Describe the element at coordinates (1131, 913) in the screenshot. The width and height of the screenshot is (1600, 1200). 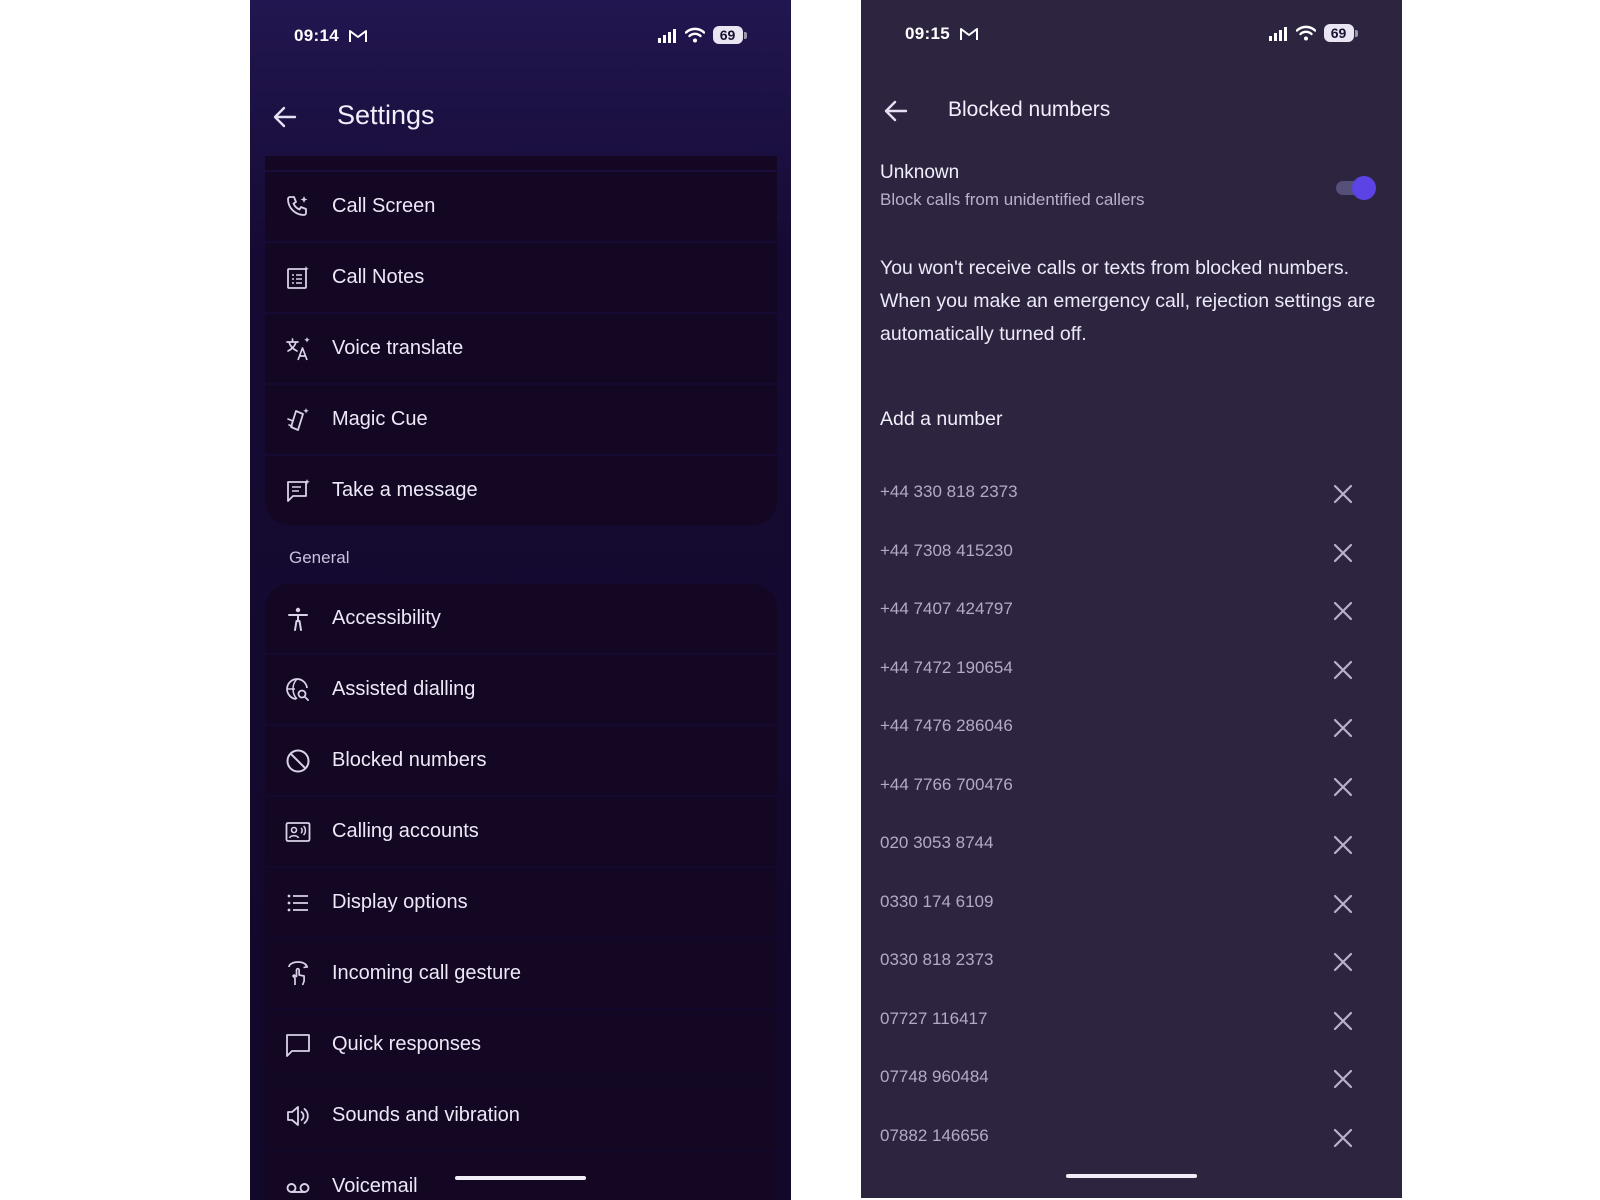
I see `blocked-number-row: 0330 174 6109` at that location.